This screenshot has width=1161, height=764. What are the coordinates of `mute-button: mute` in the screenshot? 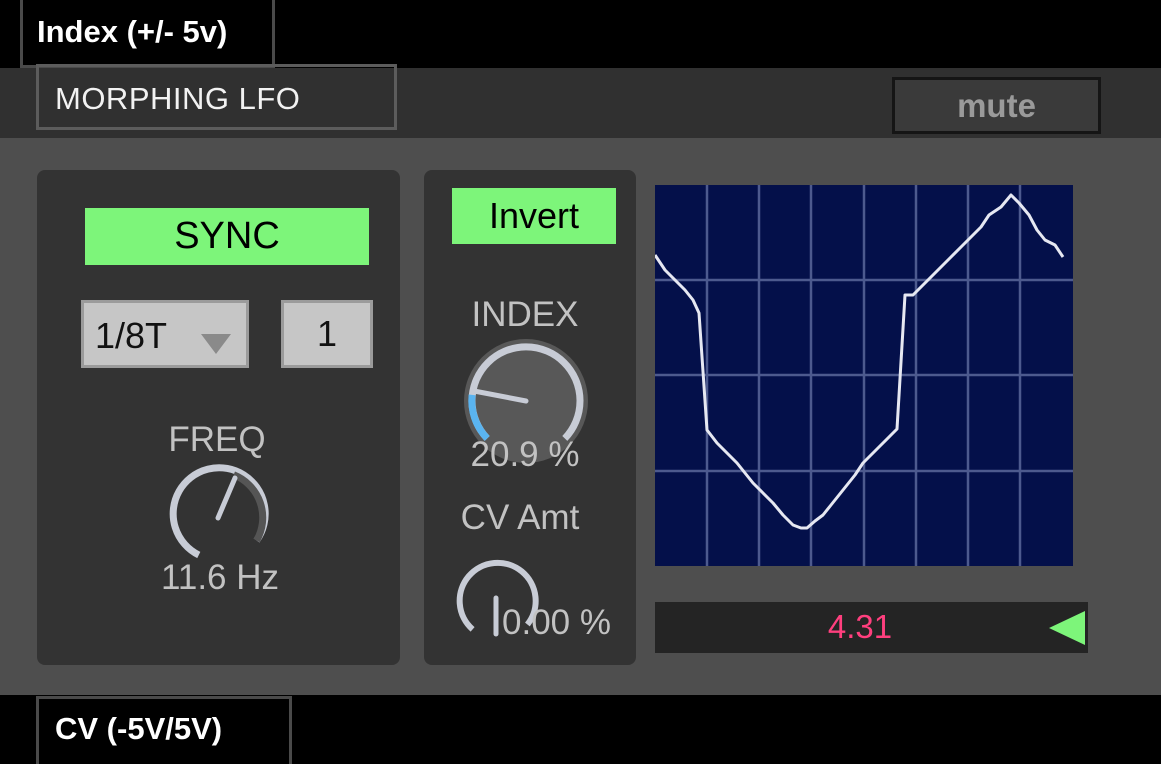 It's located at (996, 105).